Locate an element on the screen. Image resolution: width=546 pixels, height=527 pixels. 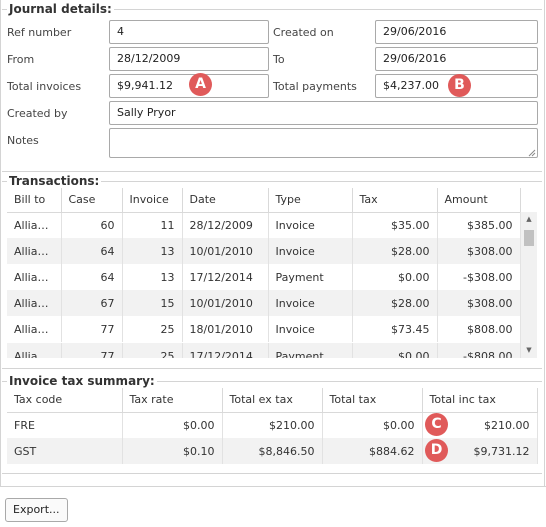
annotation-badge-d: D is located at coordinates (436, 450).